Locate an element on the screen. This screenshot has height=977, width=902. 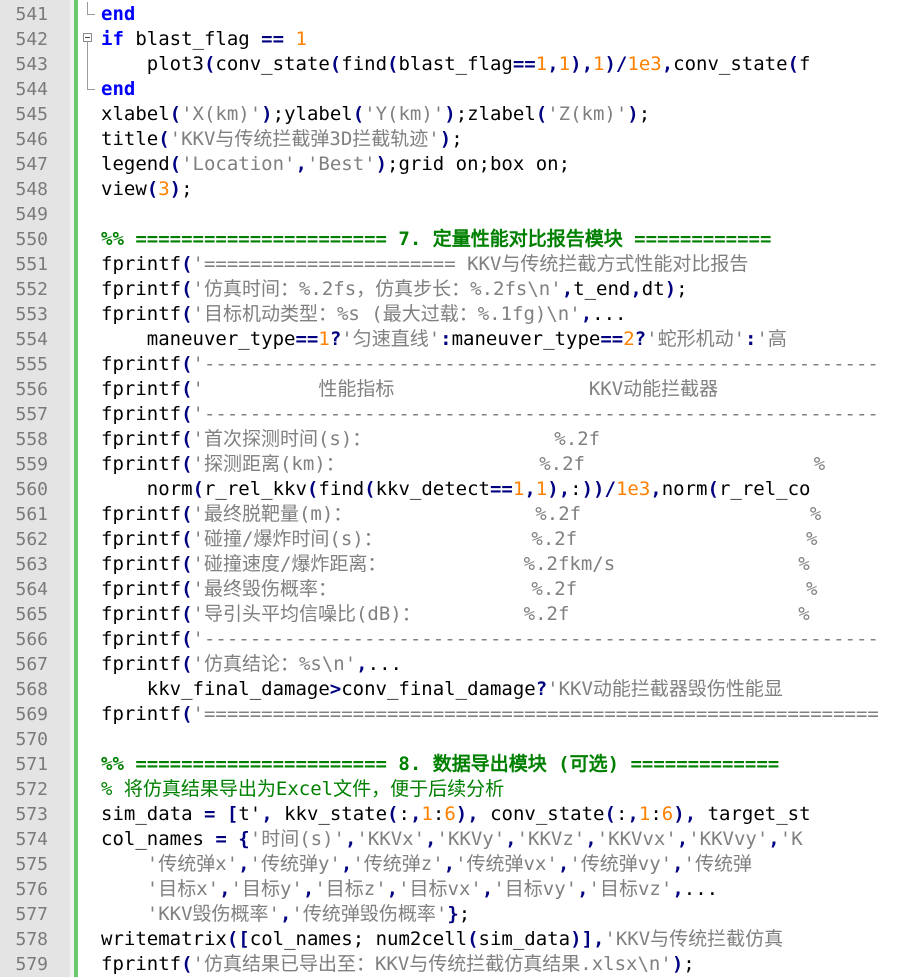
code-text: 'KKV毁伤概率','传统弹毁伤概率'}; is located at coordinates (285, 914).